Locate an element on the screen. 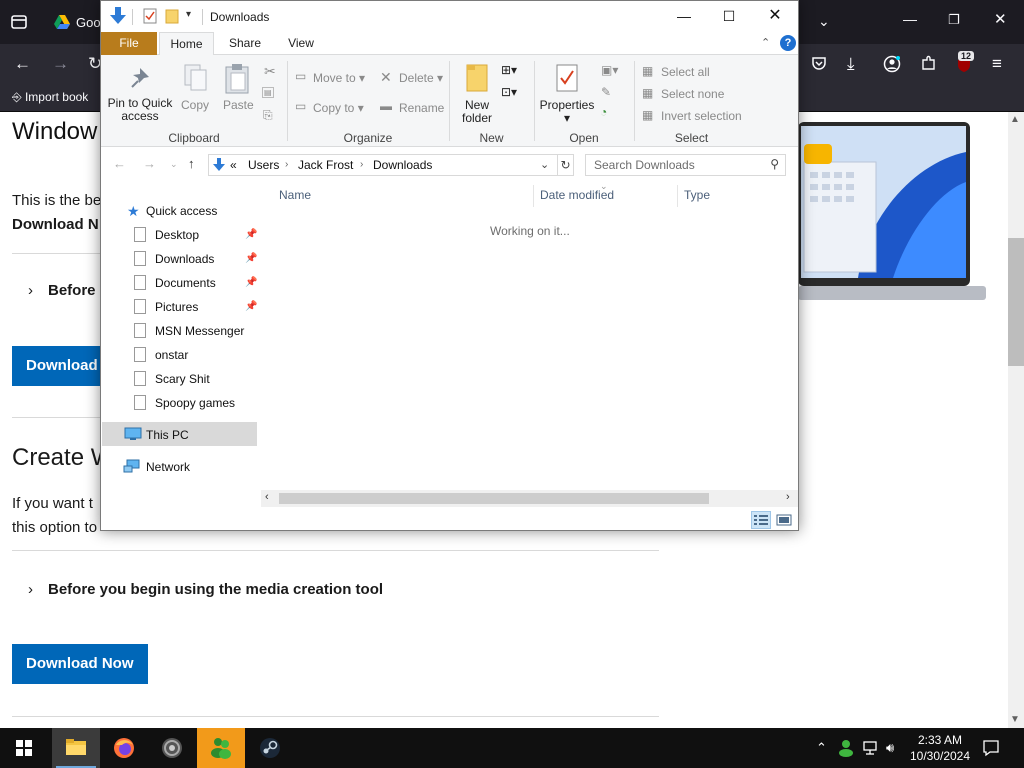  browser-minimize-icon: — is located at coordinates (910, 19).